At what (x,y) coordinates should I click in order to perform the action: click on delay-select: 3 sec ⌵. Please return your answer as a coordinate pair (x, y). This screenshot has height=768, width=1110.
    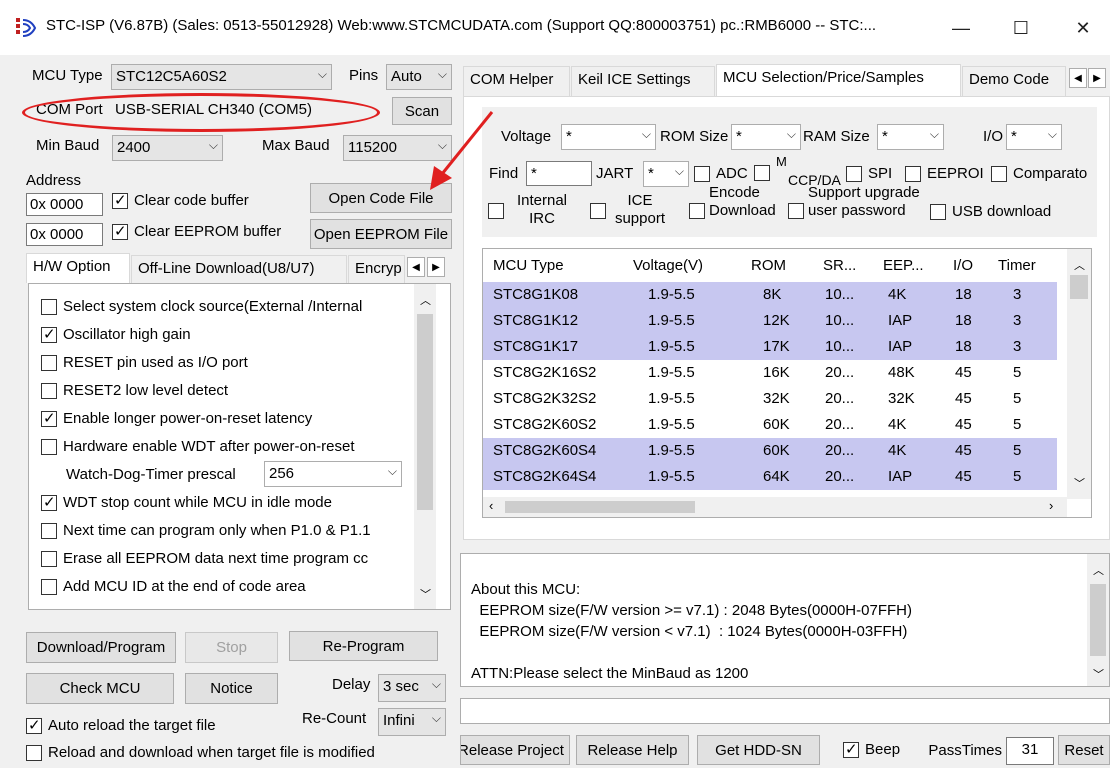
    Looking at the image, I should click on (412, 688).